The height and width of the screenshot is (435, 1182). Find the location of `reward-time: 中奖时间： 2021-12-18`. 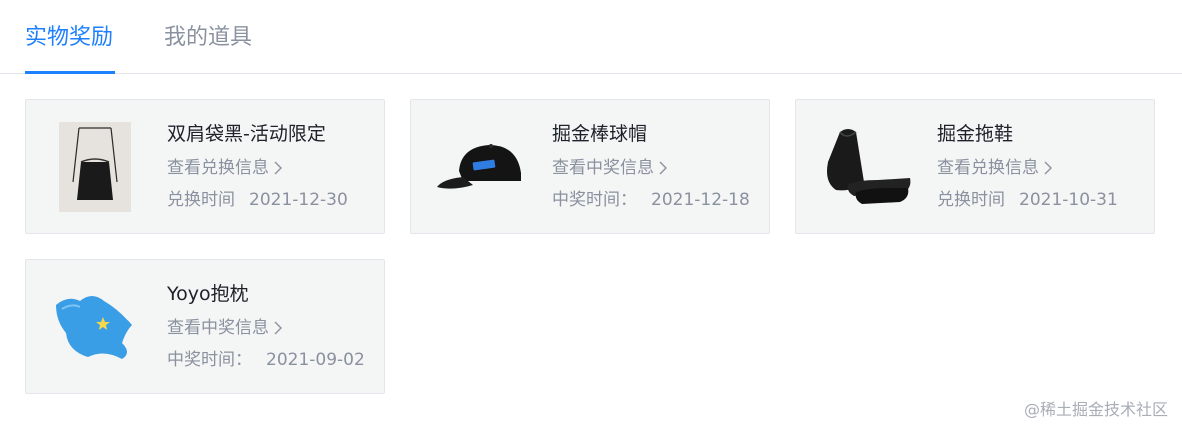

reward-time: 中奖时间： 2021-12-18 is located at coordinates (651, 200).